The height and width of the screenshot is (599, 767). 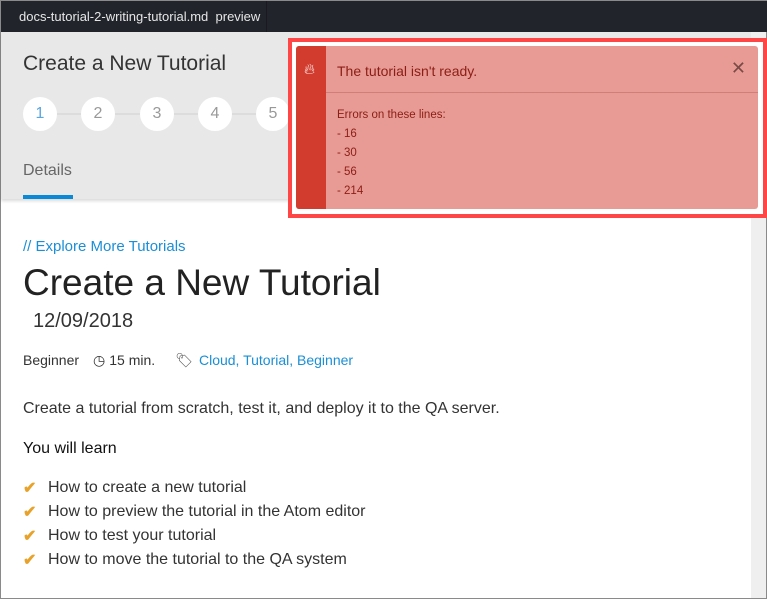 I want to click on tutorial-title: Create a New Tutorial, so click(x=202, y=282).